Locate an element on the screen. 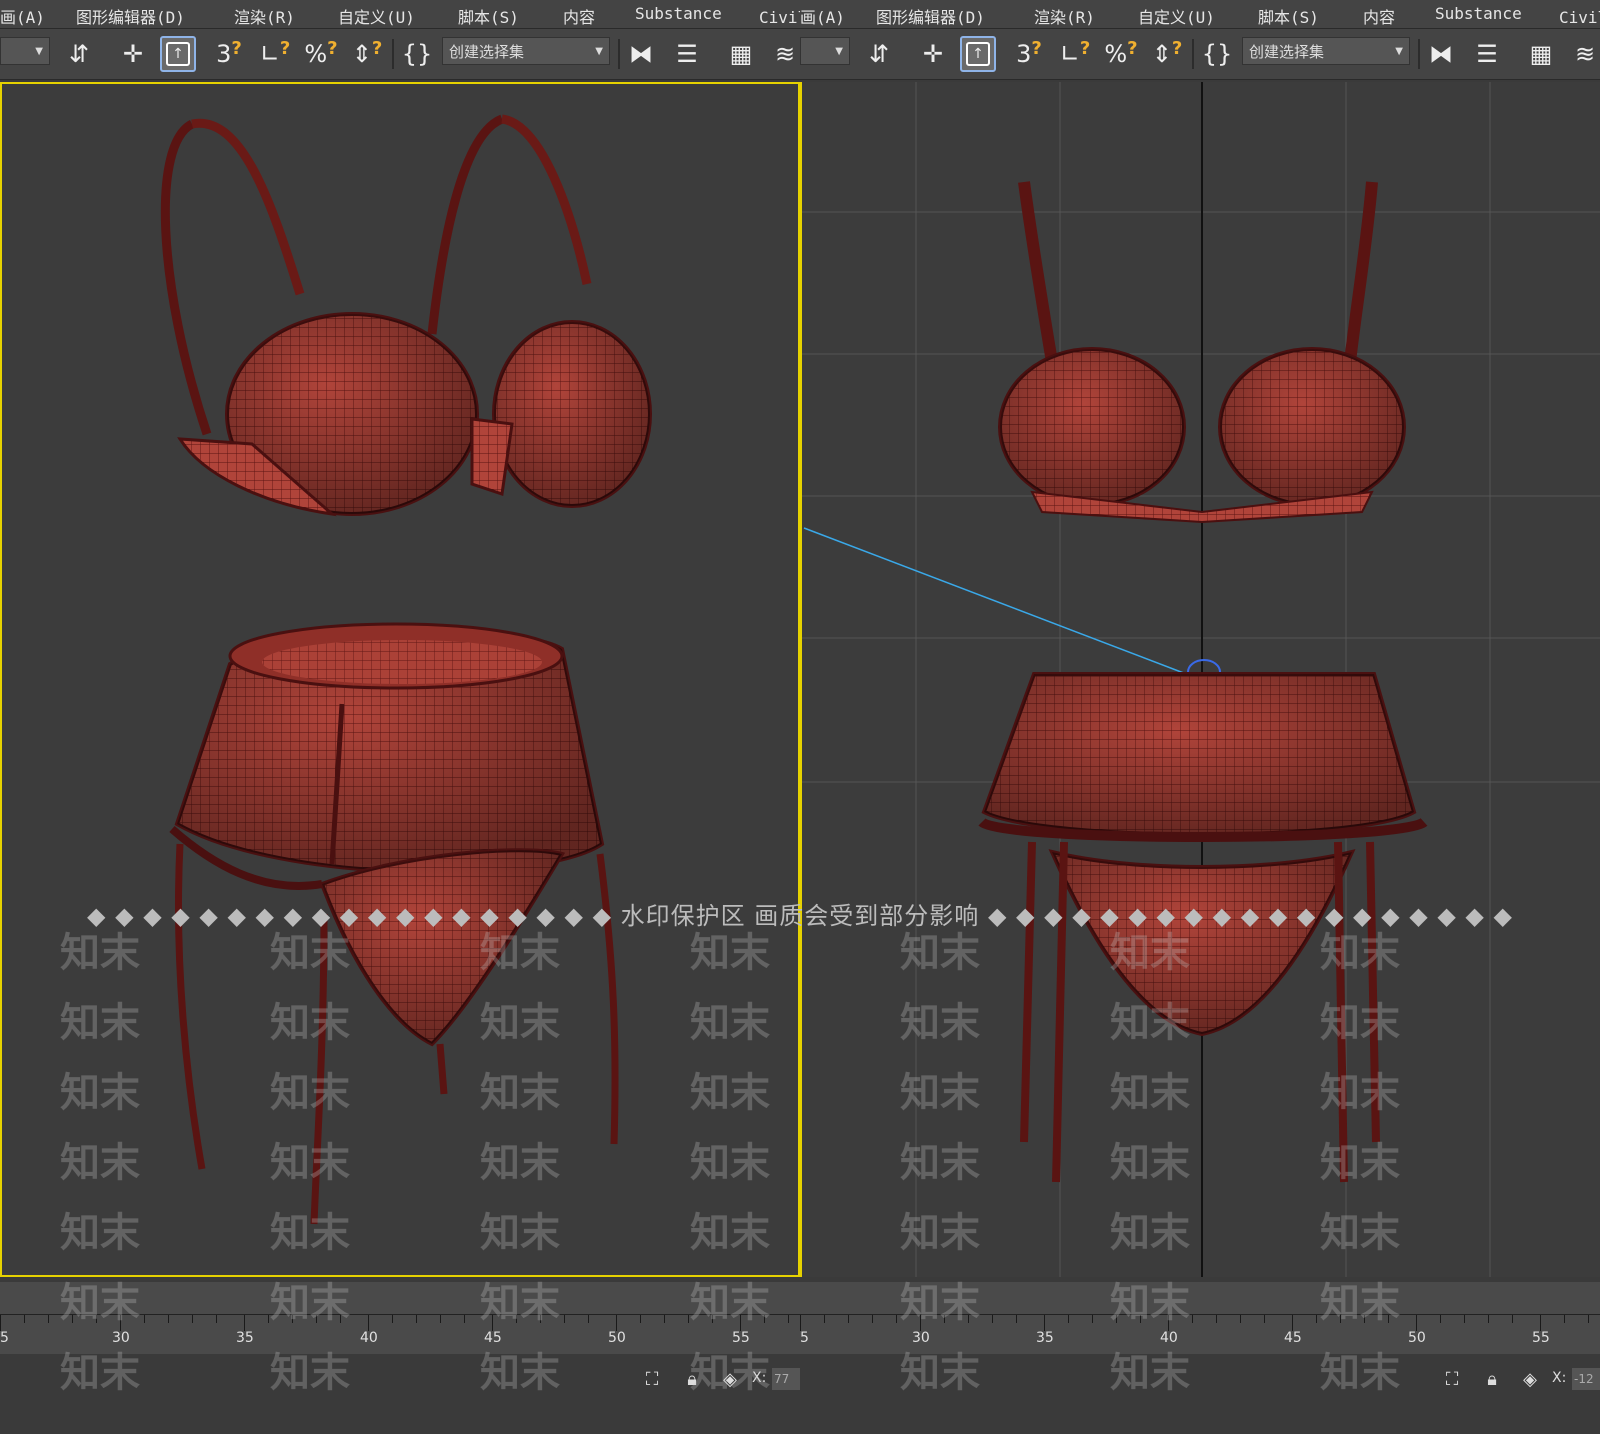  x-coord-field: 77 is located at coordinates (786, 1379).